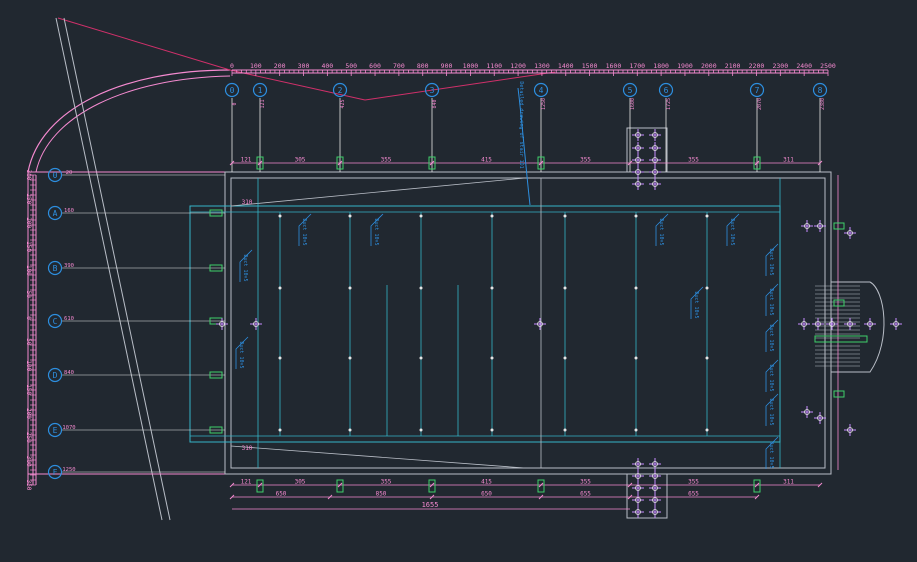  I want to click on bottom-dim2-label: 850, so click(381, 494).